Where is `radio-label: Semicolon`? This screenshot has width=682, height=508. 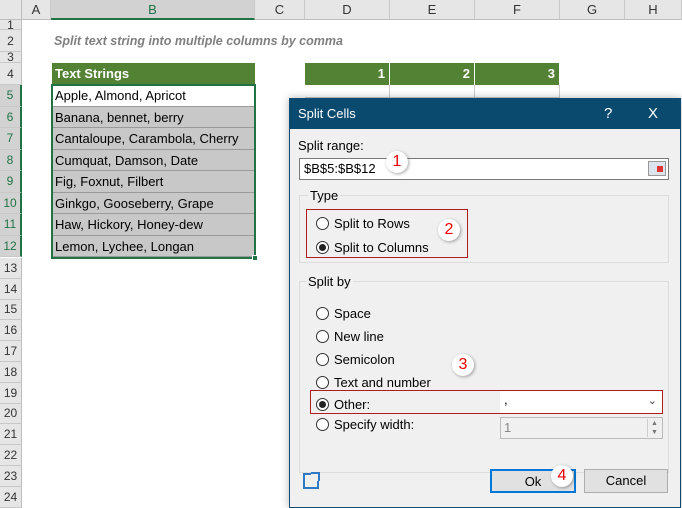
radio-label: Semicolon is located at coordinates (364, 359).